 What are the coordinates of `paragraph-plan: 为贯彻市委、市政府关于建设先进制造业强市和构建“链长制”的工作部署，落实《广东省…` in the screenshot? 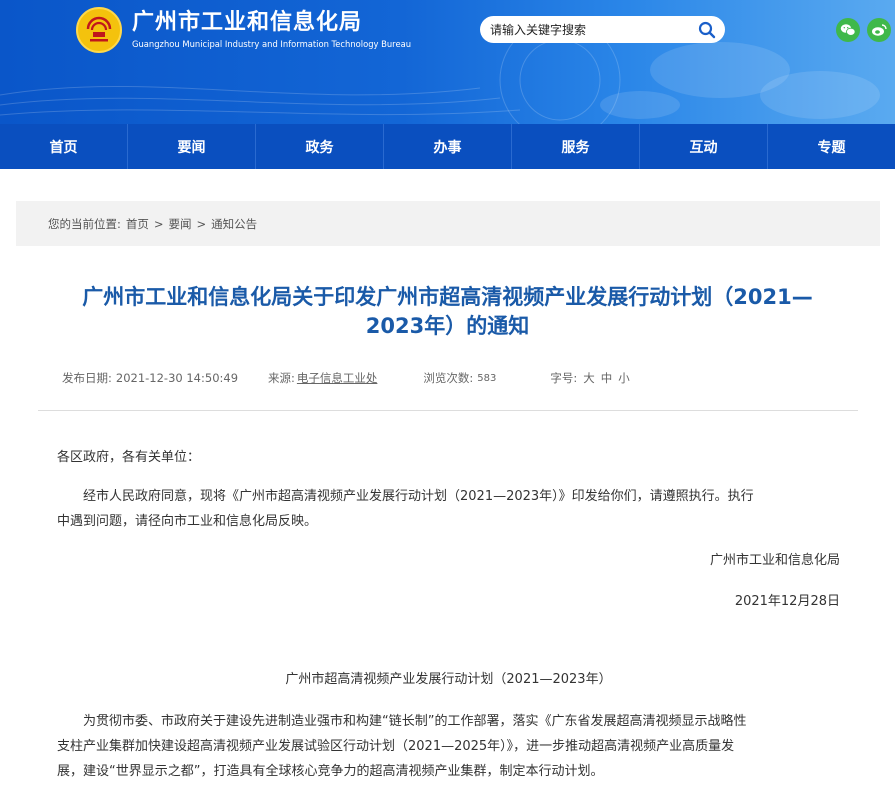 It's located at (448, 746).